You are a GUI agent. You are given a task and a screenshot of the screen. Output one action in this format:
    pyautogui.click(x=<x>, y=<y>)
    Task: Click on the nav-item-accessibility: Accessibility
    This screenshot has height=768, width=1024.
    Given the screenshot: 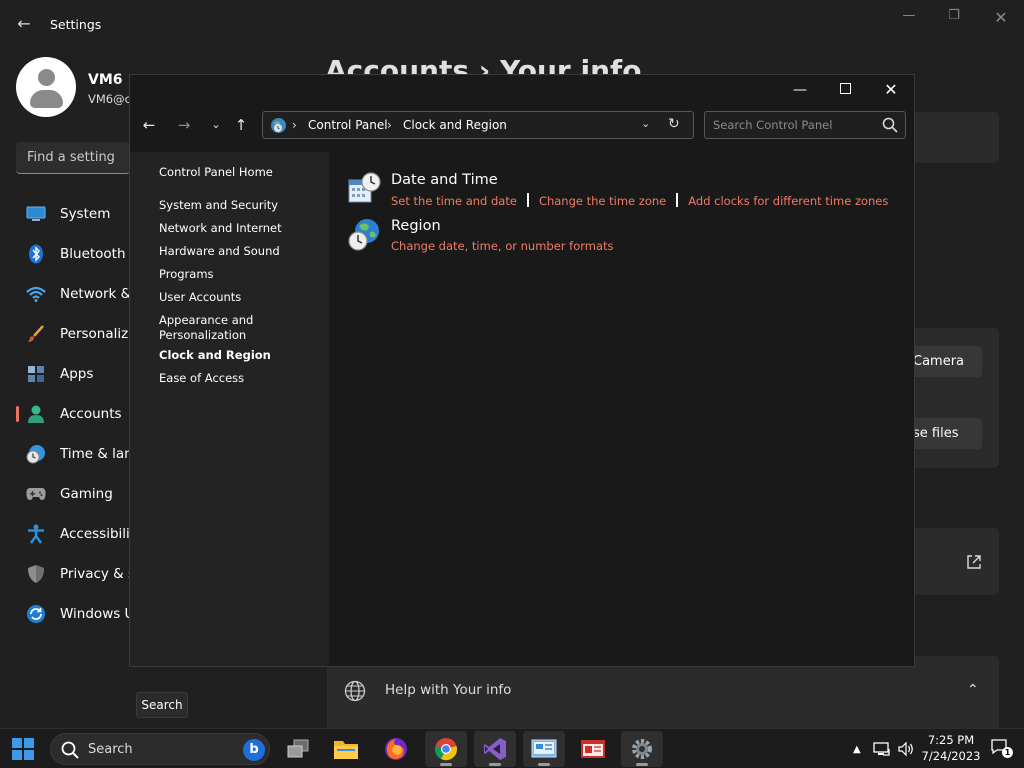 What is the action you would take?
    pyautogui.click(x=73, y=534)
    